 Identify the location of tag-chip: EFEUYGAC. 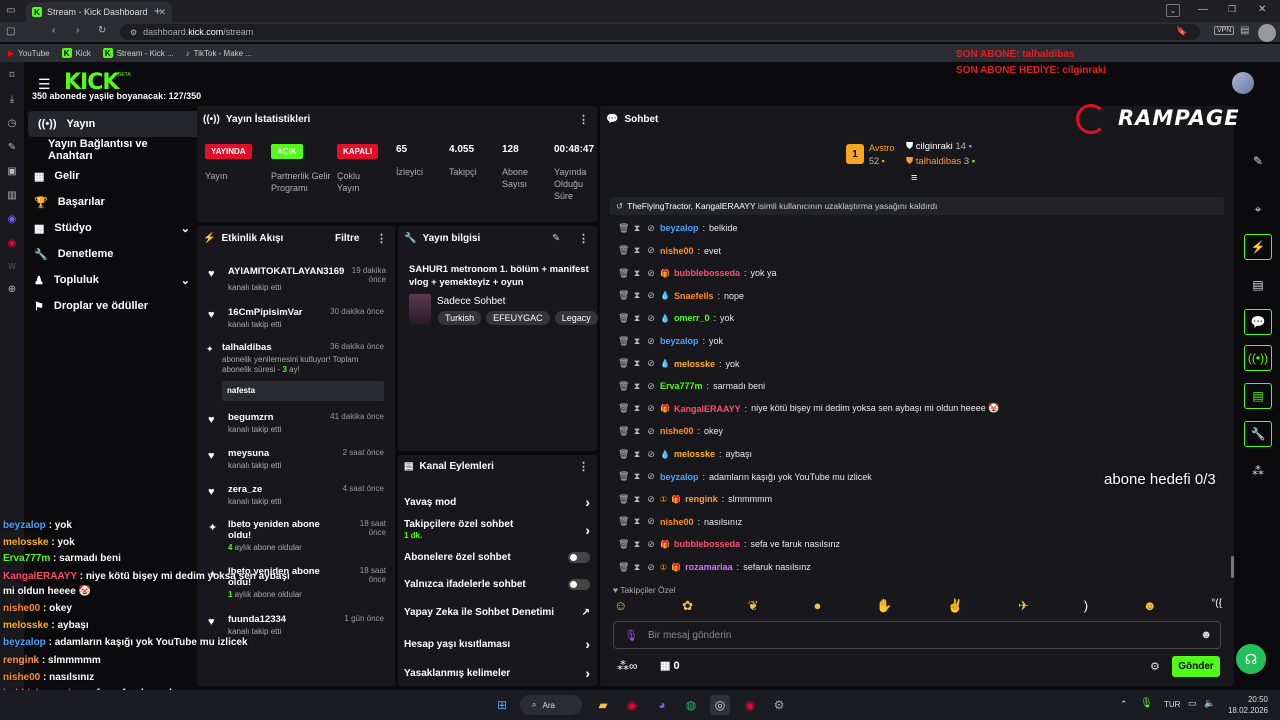
(518, 318).